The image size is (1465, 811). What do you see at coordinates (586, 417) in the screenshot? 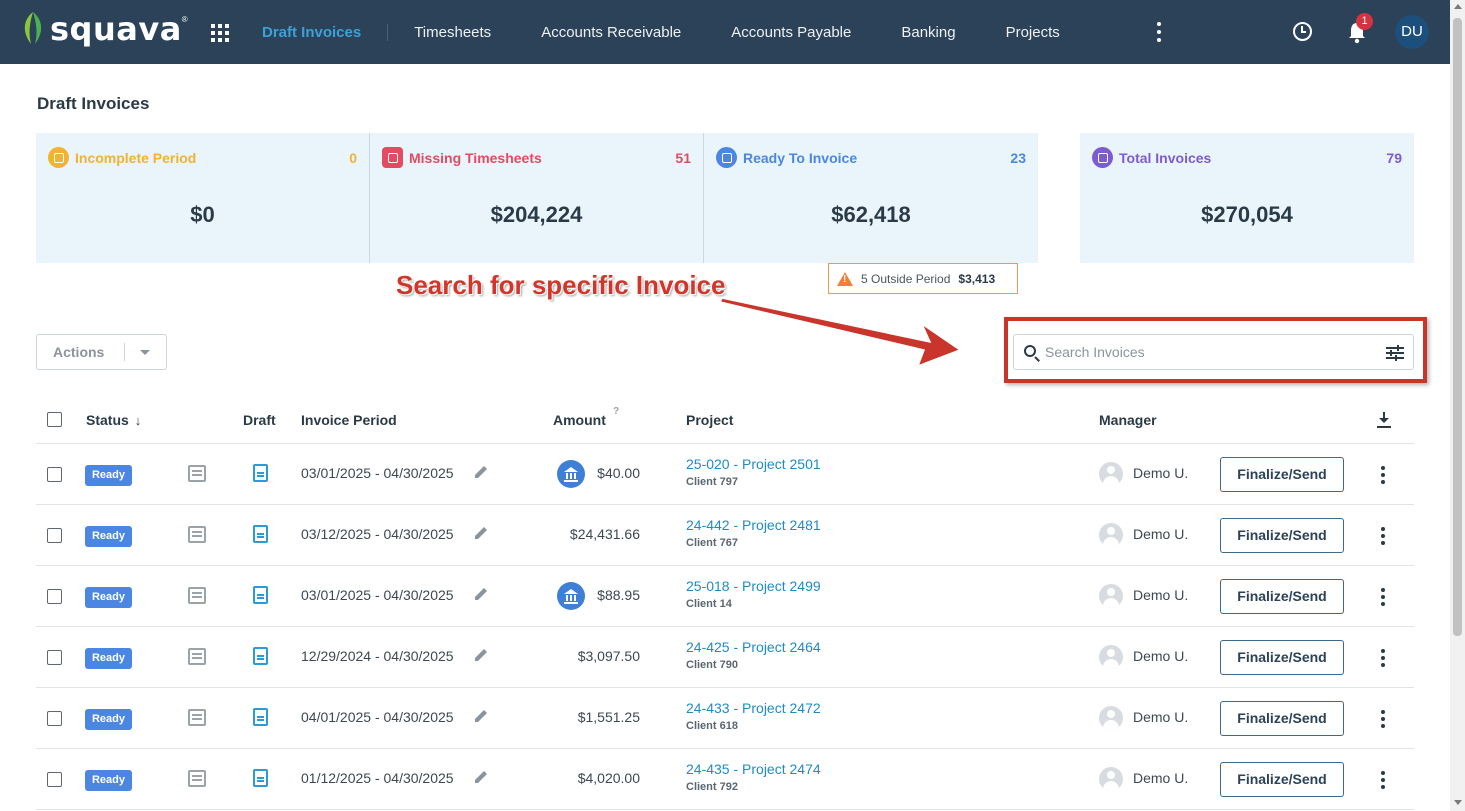
I see `header-amount: Amount ?` at bounding box center [586, 417].